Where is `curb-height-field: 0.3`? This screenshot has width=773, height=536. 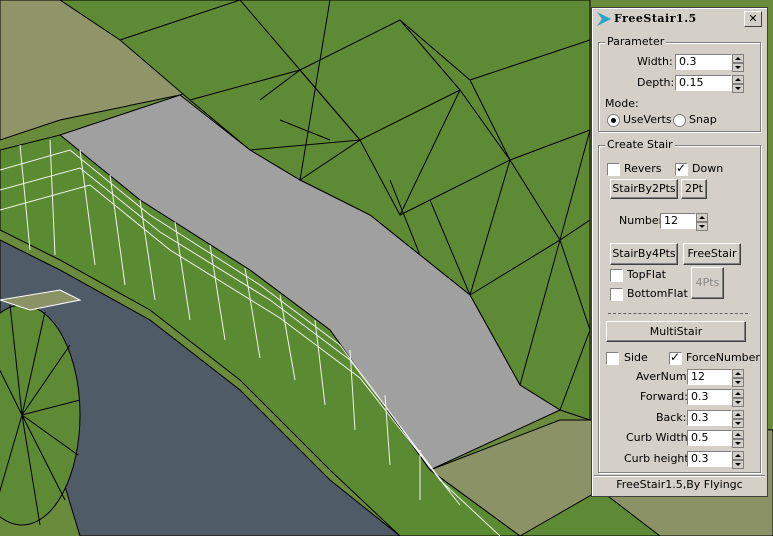
curb-height-field: 0.3 is located at coordinates (709, 459).